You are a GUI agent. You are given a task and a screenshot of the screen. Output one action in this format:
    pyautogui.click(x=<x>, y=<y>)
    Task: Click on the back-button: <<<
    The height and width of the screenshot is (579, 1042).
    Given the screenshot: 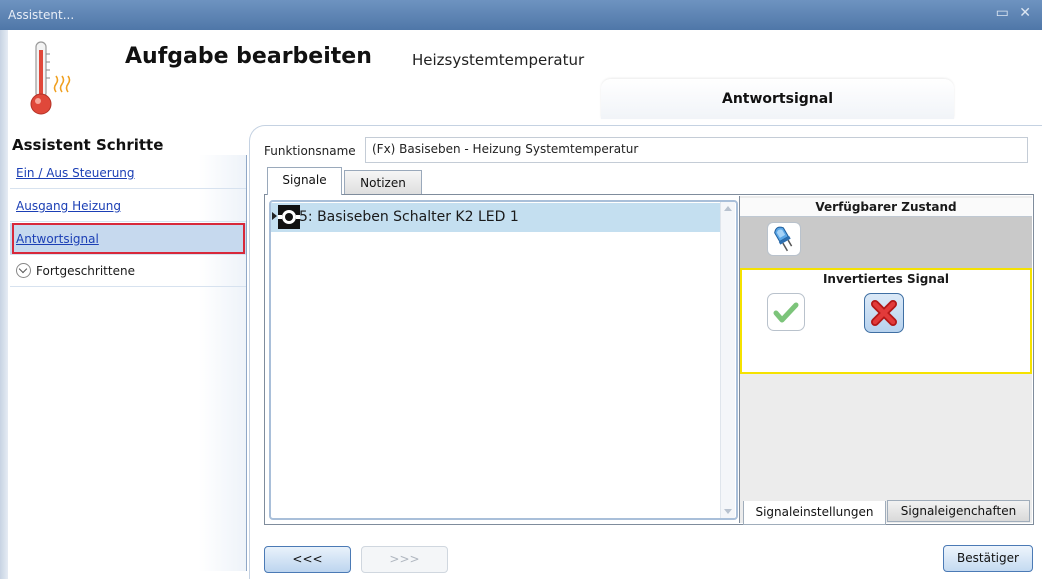 What is the action you would take?
    pyautogui.click(x=307, y=559)
    